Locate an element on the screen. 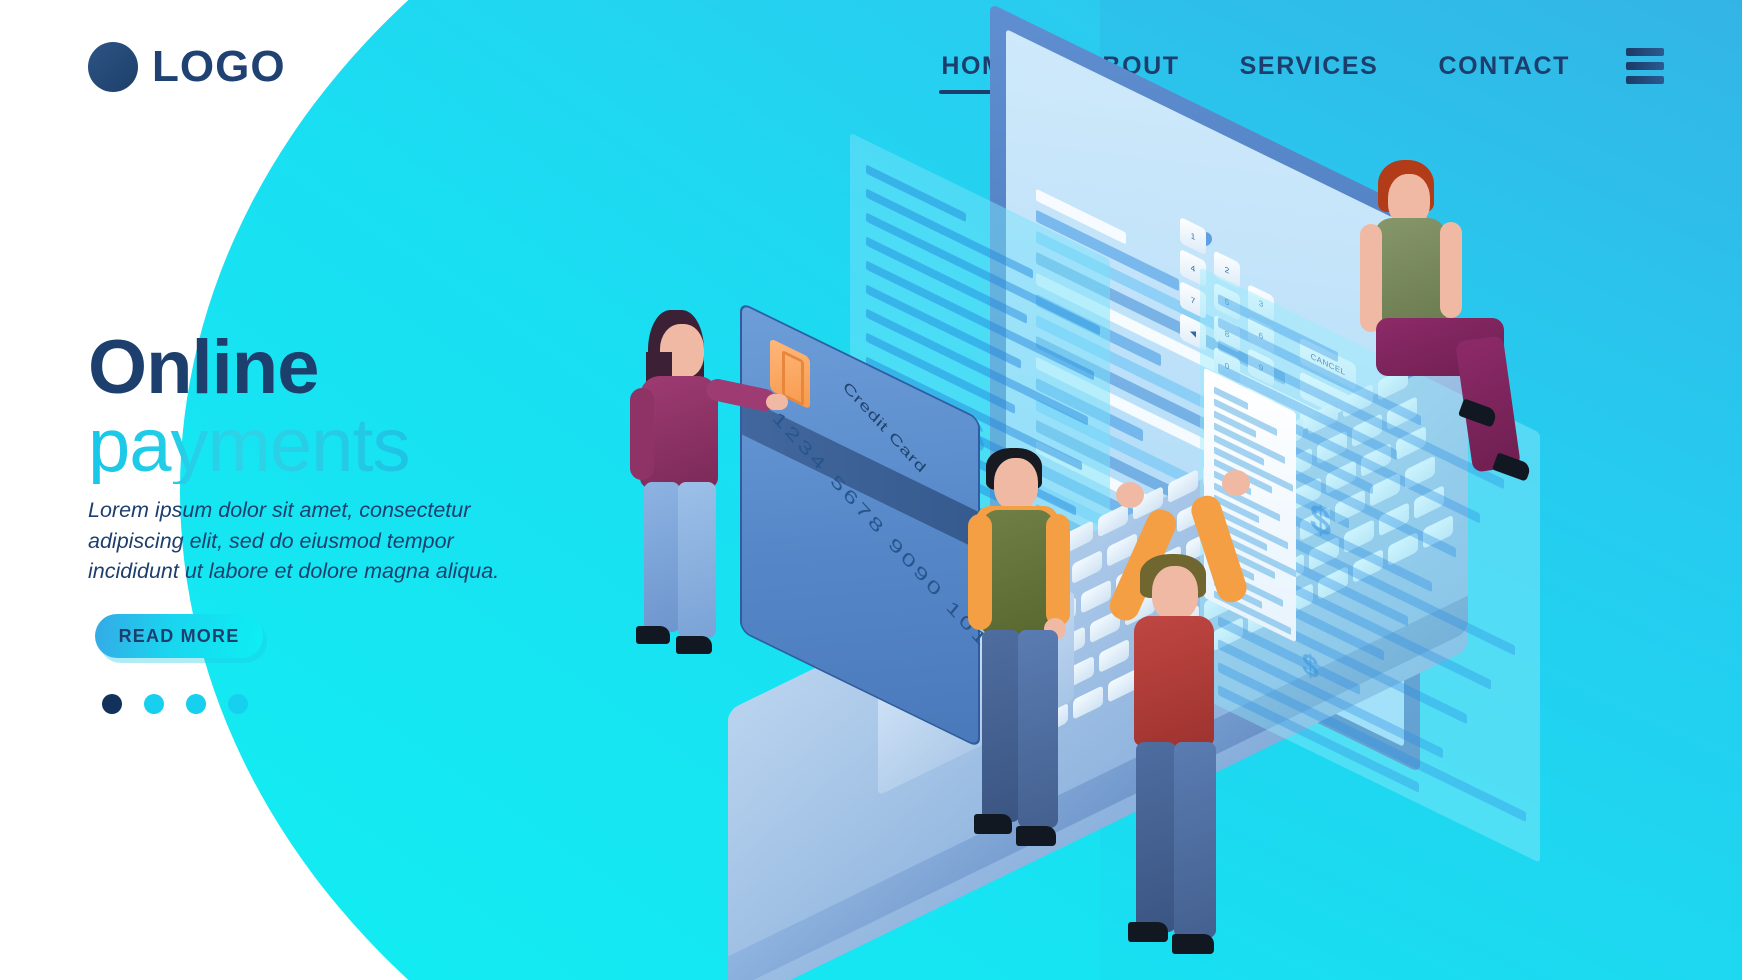 The height and width of the screenshot is (980, 1742). circle-logo-mark-icon is located at coordinates (113, 67).